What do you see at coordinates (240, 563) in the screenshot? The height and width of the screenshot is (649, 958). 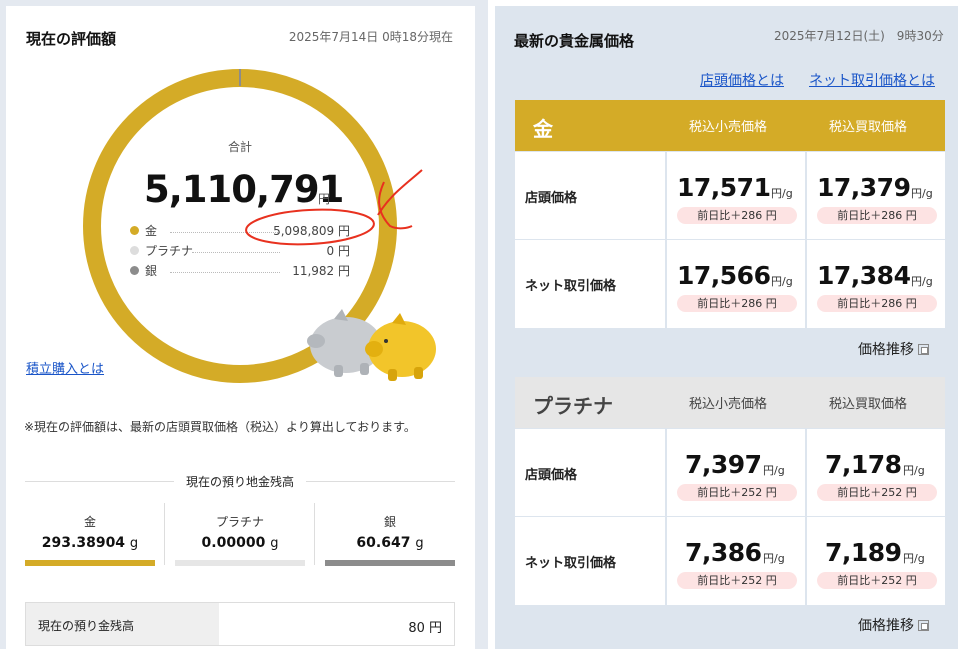 I see `platinum-bar` at bounding box center [240, 563].